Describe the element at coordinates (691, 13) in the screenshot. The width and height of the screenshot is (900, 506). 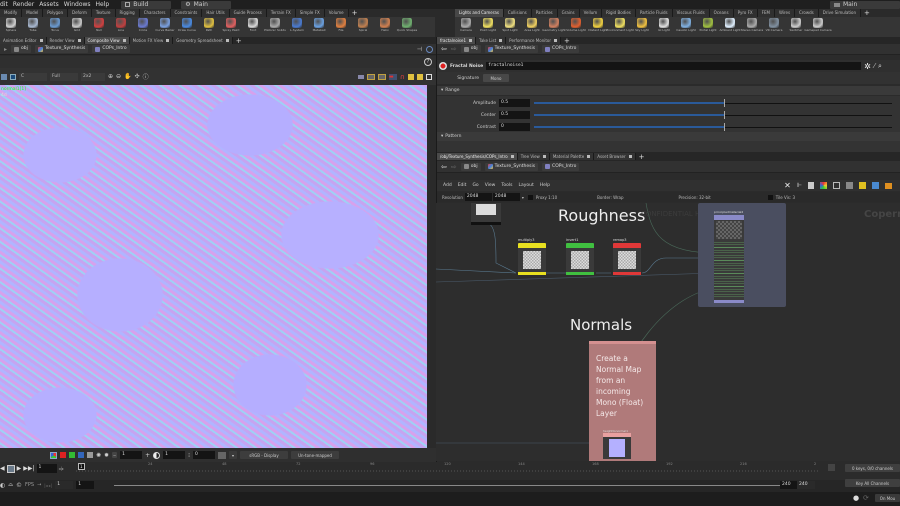
I see `shelf-tab-viscous-fluids: Viscous Fluids` at that location.